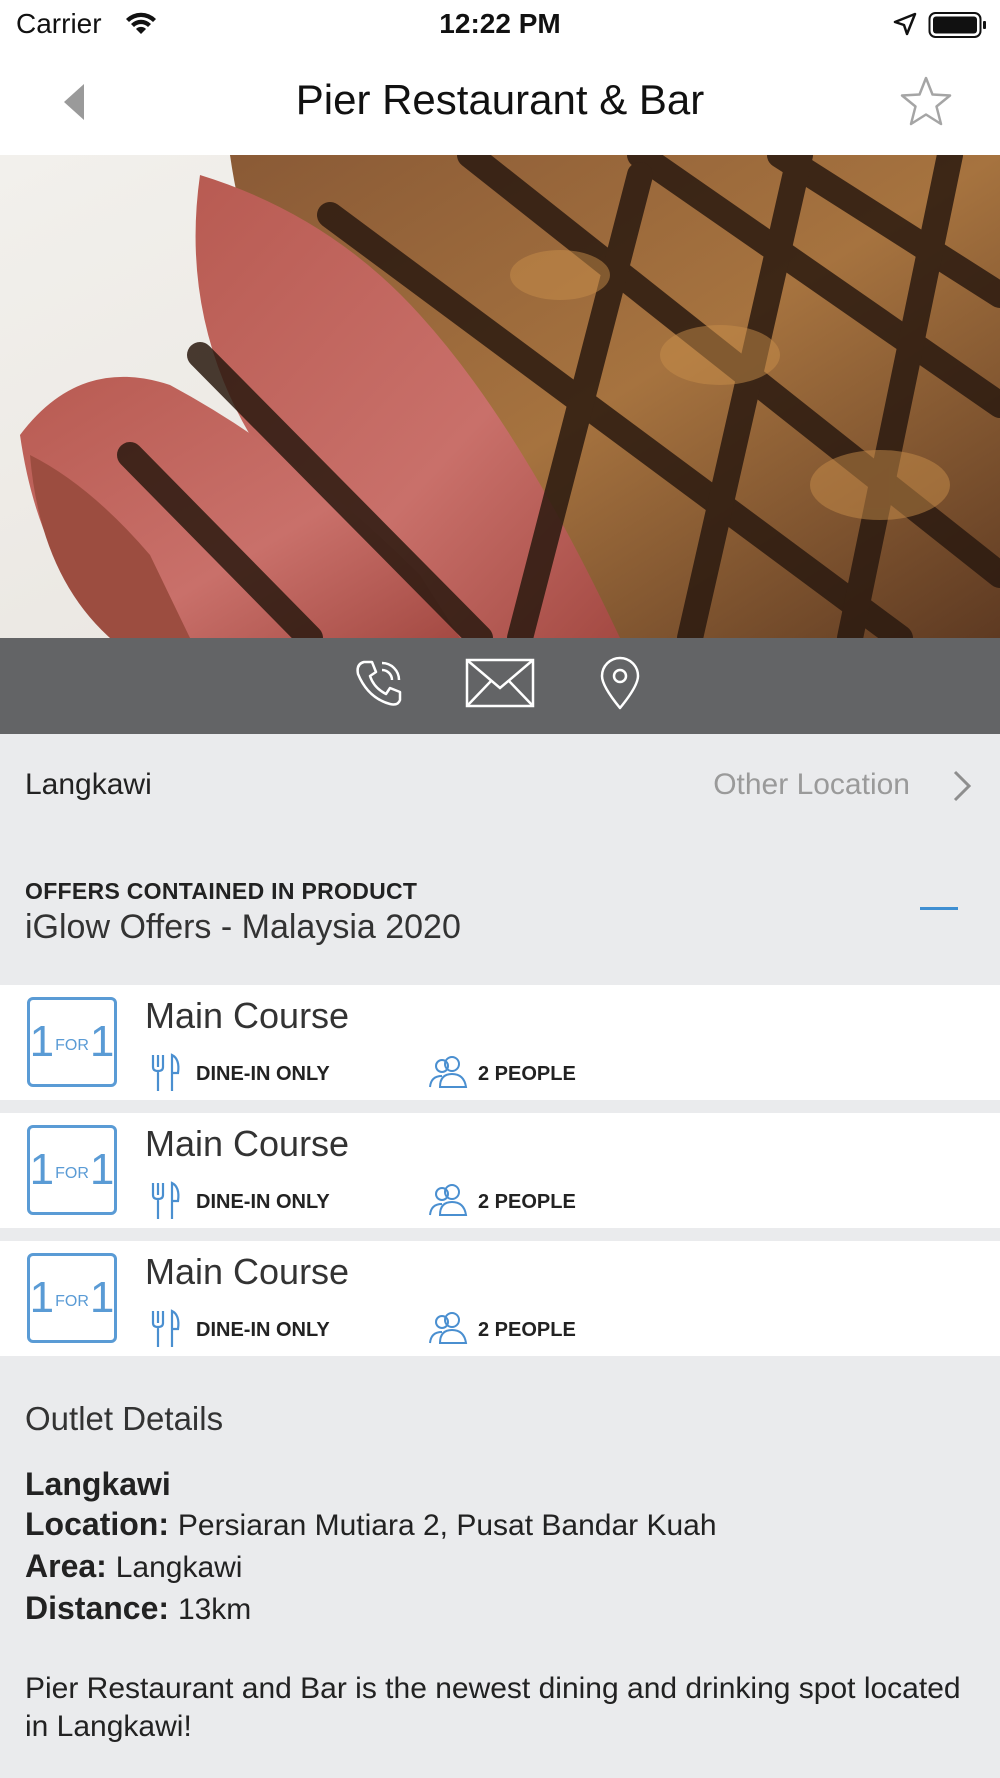  What do you see at coordinates (905, 24) in the screenshot?
I see `location-arrow-icon` at bounding box center [905, 24].